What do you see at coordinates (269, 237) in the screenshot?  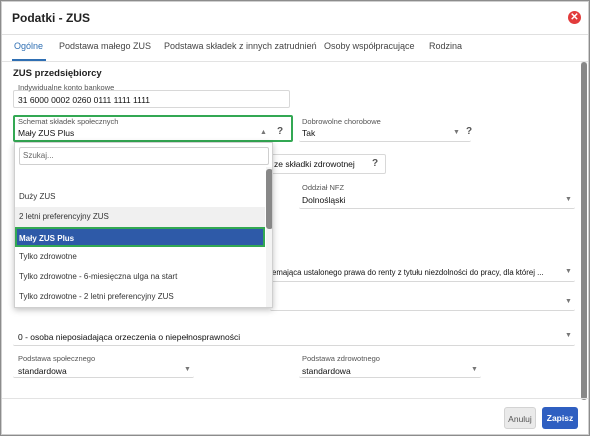 I see `dropdown-scrollbar` at bounding box center [269, 237].